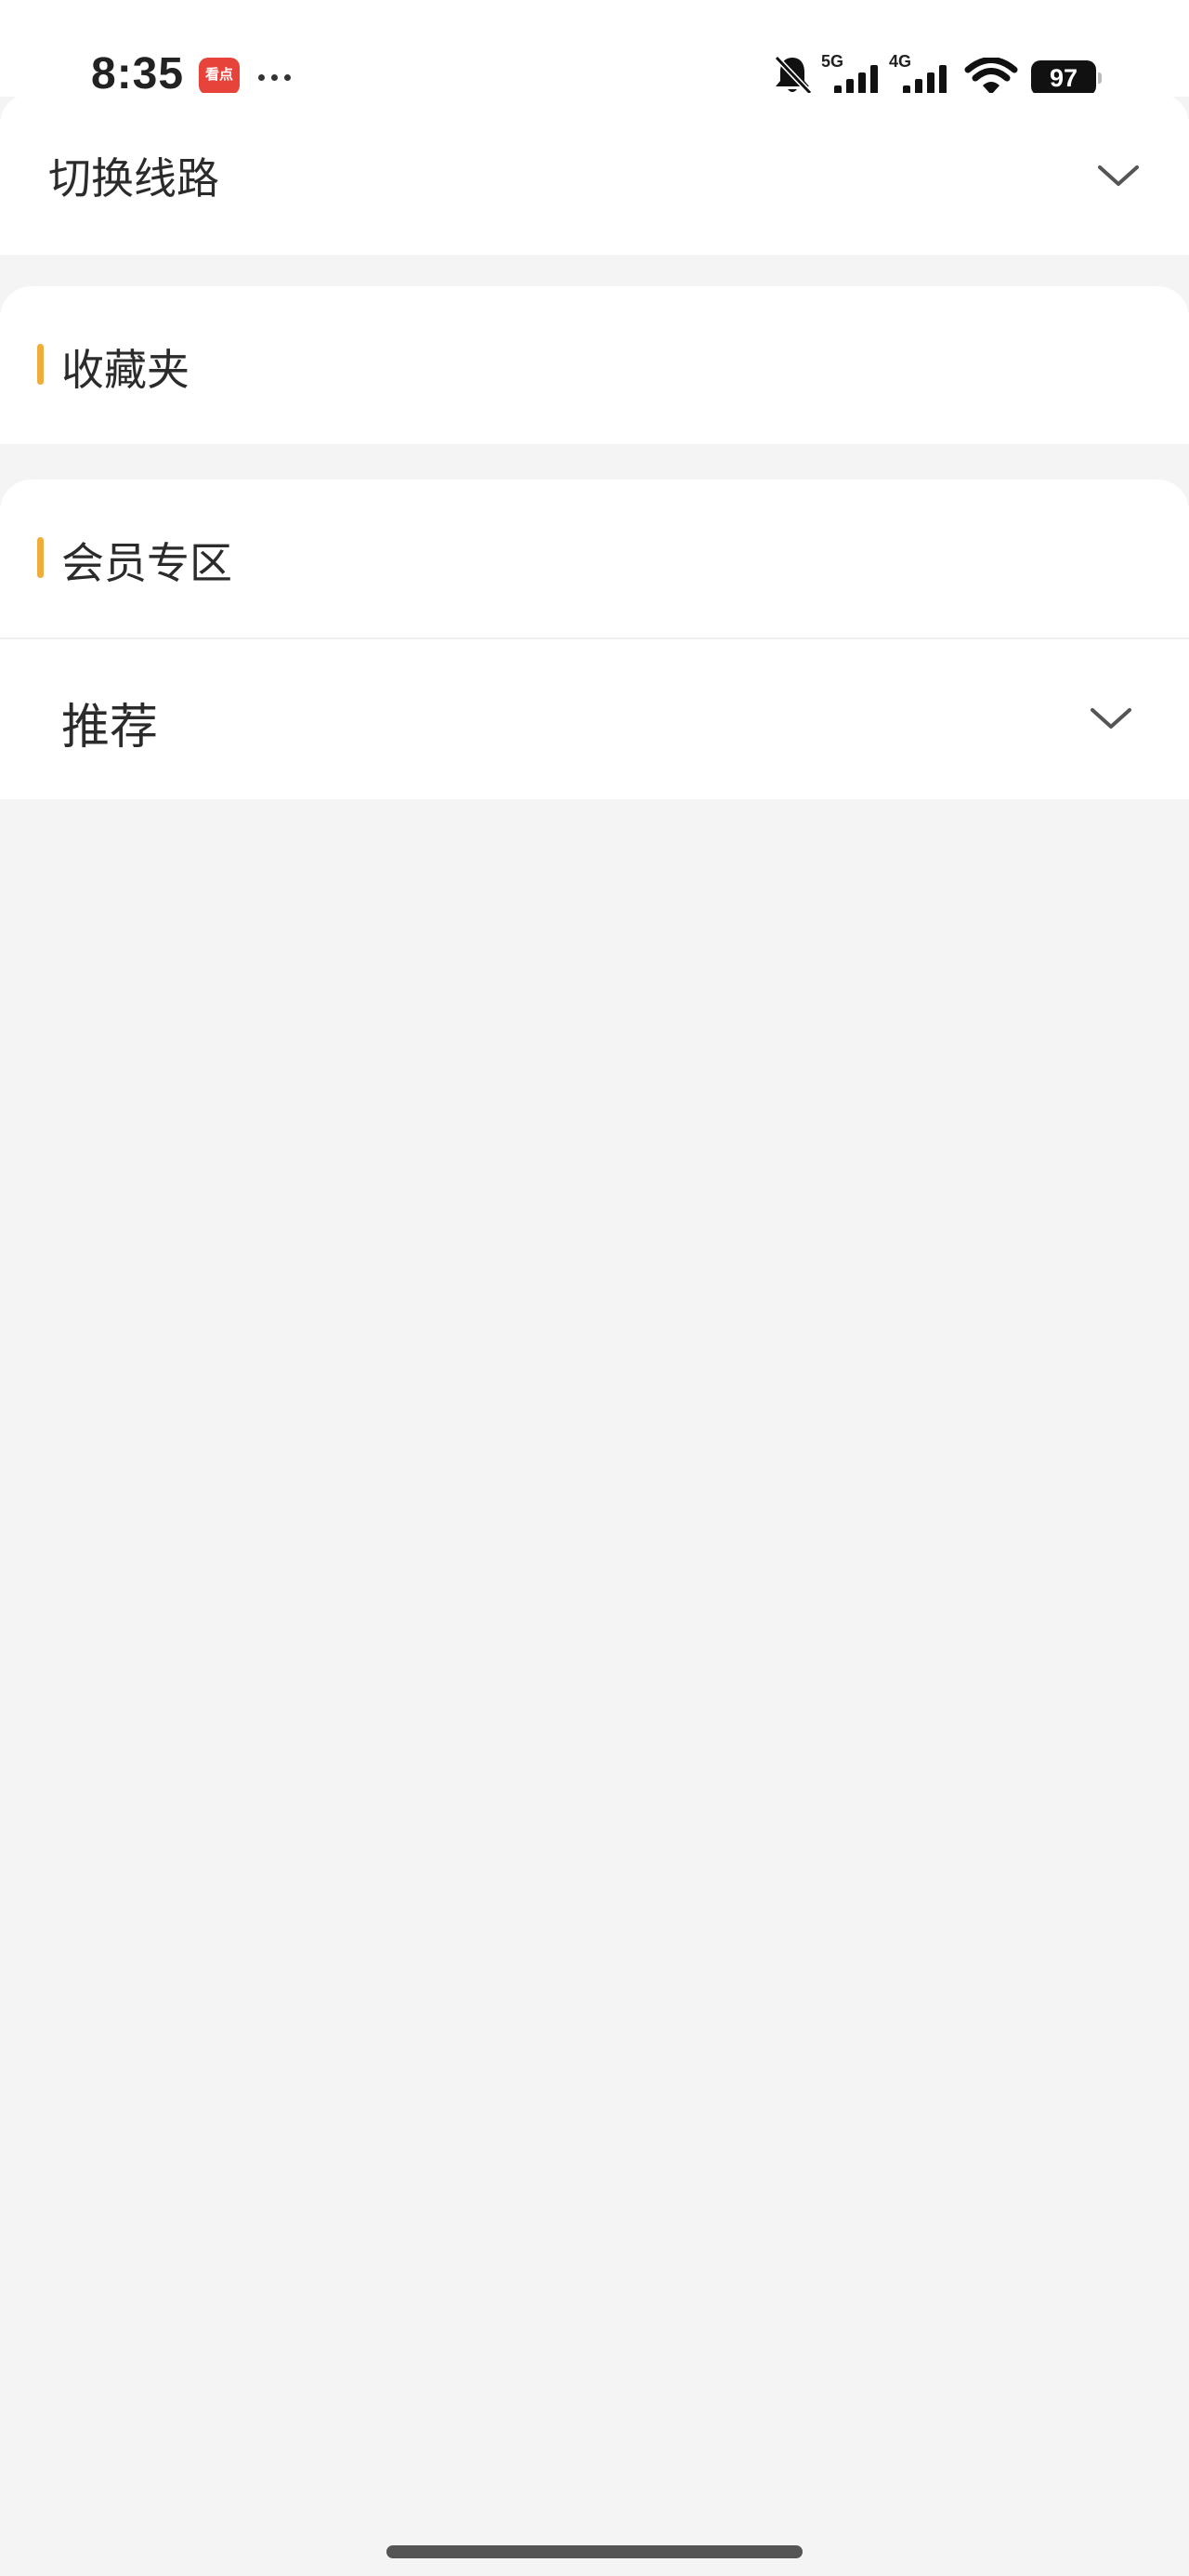 The image size is (1189, 2576). I want to click on status-bar: 8:35 看点 5G 4G 97, so click(594, 49).